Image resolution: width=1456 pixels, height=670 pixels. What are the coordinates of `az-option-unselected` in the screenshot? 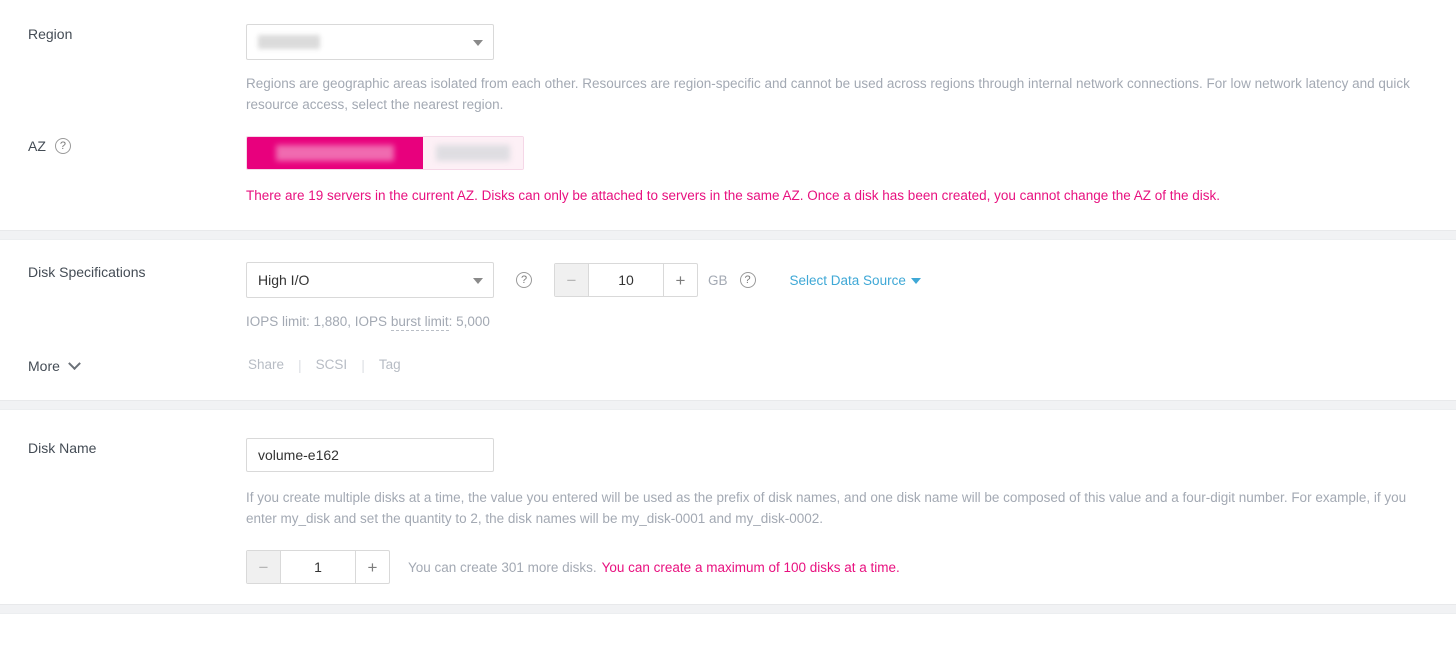 It's located at (473, 153).